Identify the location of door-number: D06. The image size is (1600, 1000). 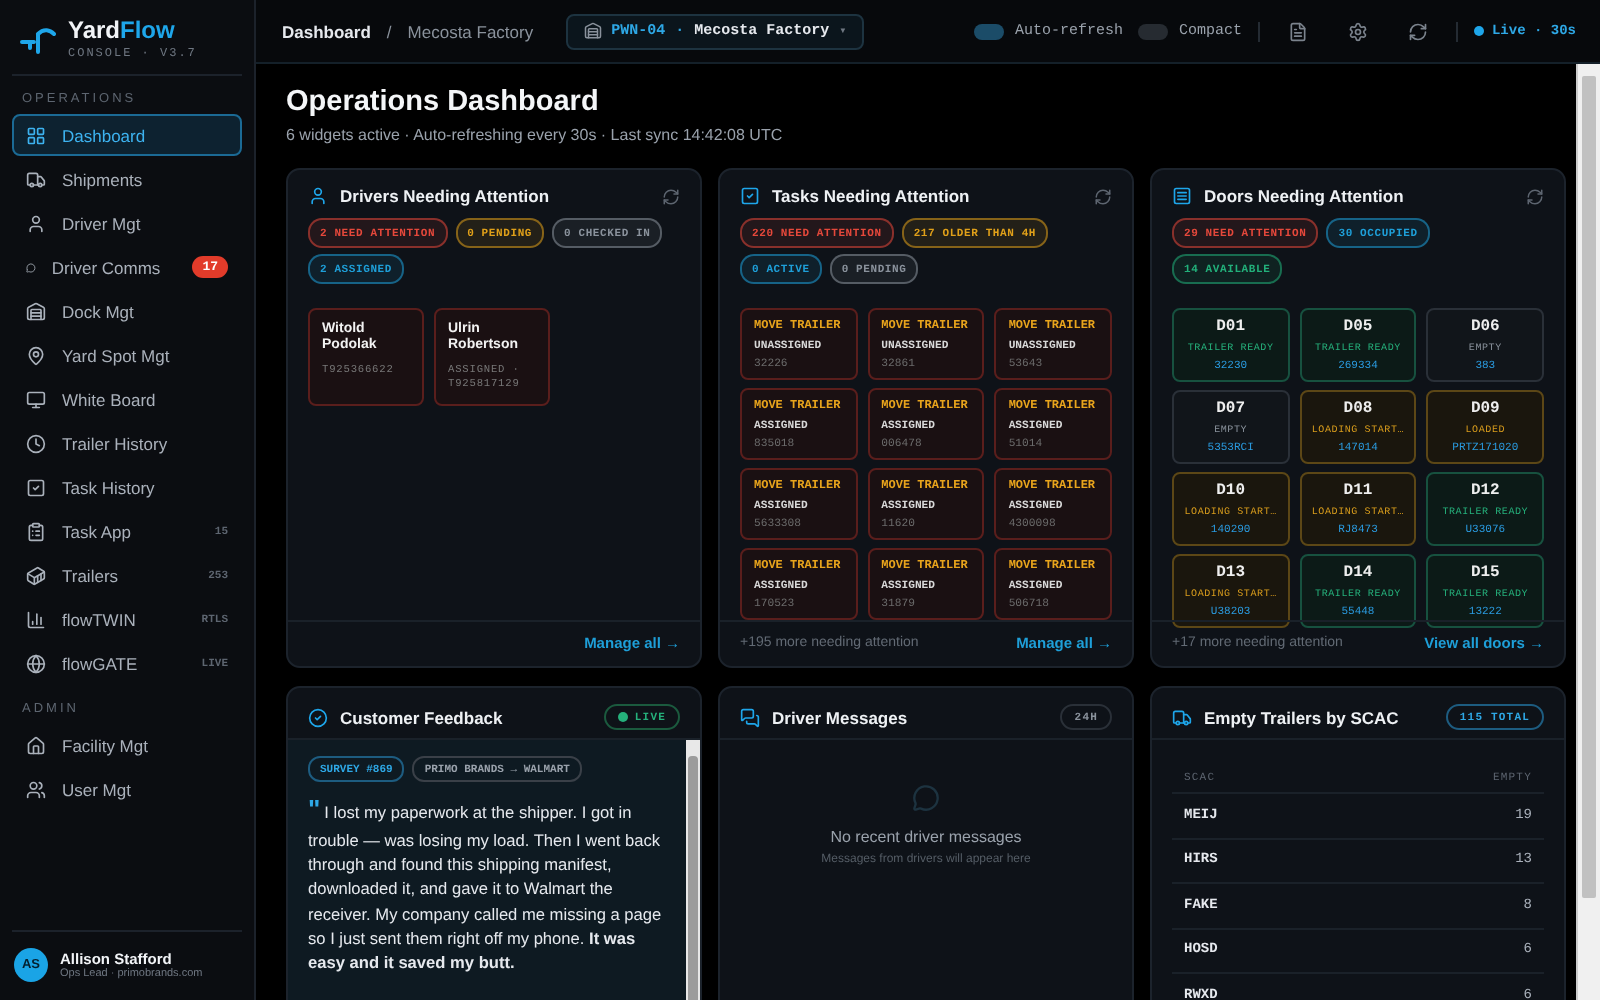
(1485, 327).